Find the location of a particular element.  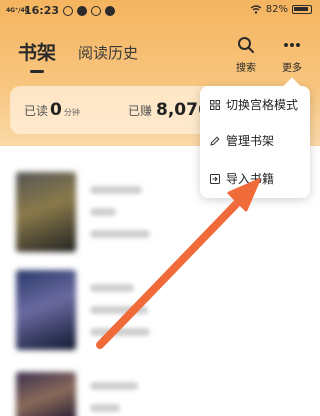

network-indicator: 4G⁺/4G is located at coordinates (18, 10).